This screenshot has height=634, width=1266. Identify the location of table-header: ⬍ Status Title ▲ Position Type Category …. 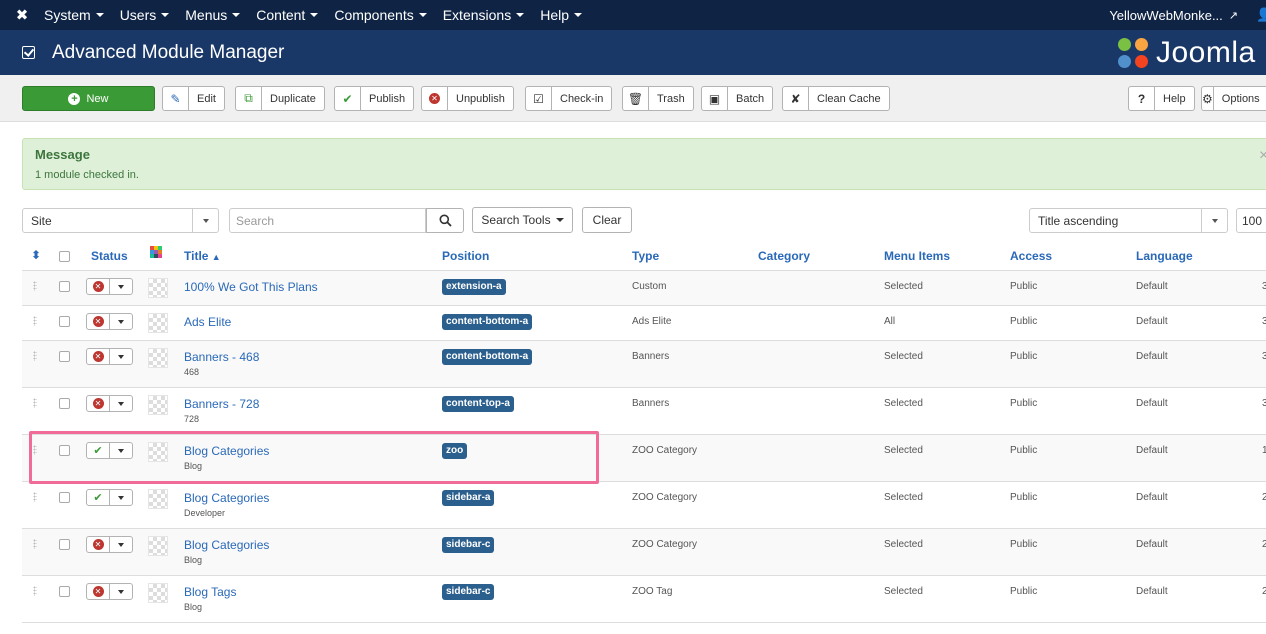
(644, 255).